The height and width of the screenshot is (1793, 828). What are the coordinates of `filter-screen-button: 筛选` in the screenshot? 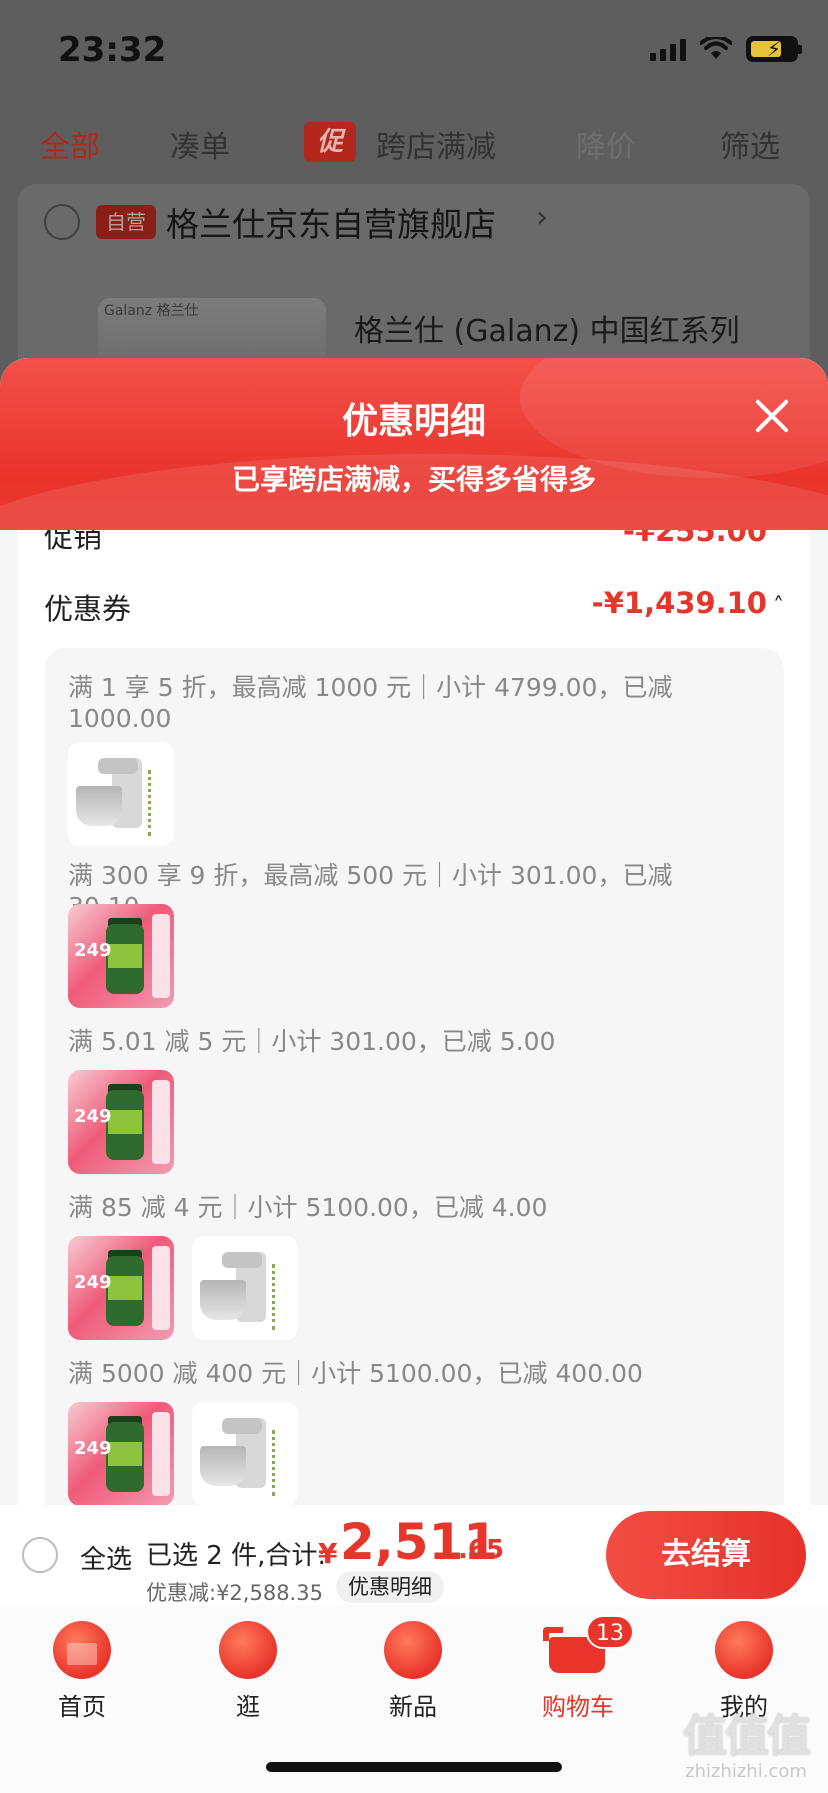 It's located at (750, 144).